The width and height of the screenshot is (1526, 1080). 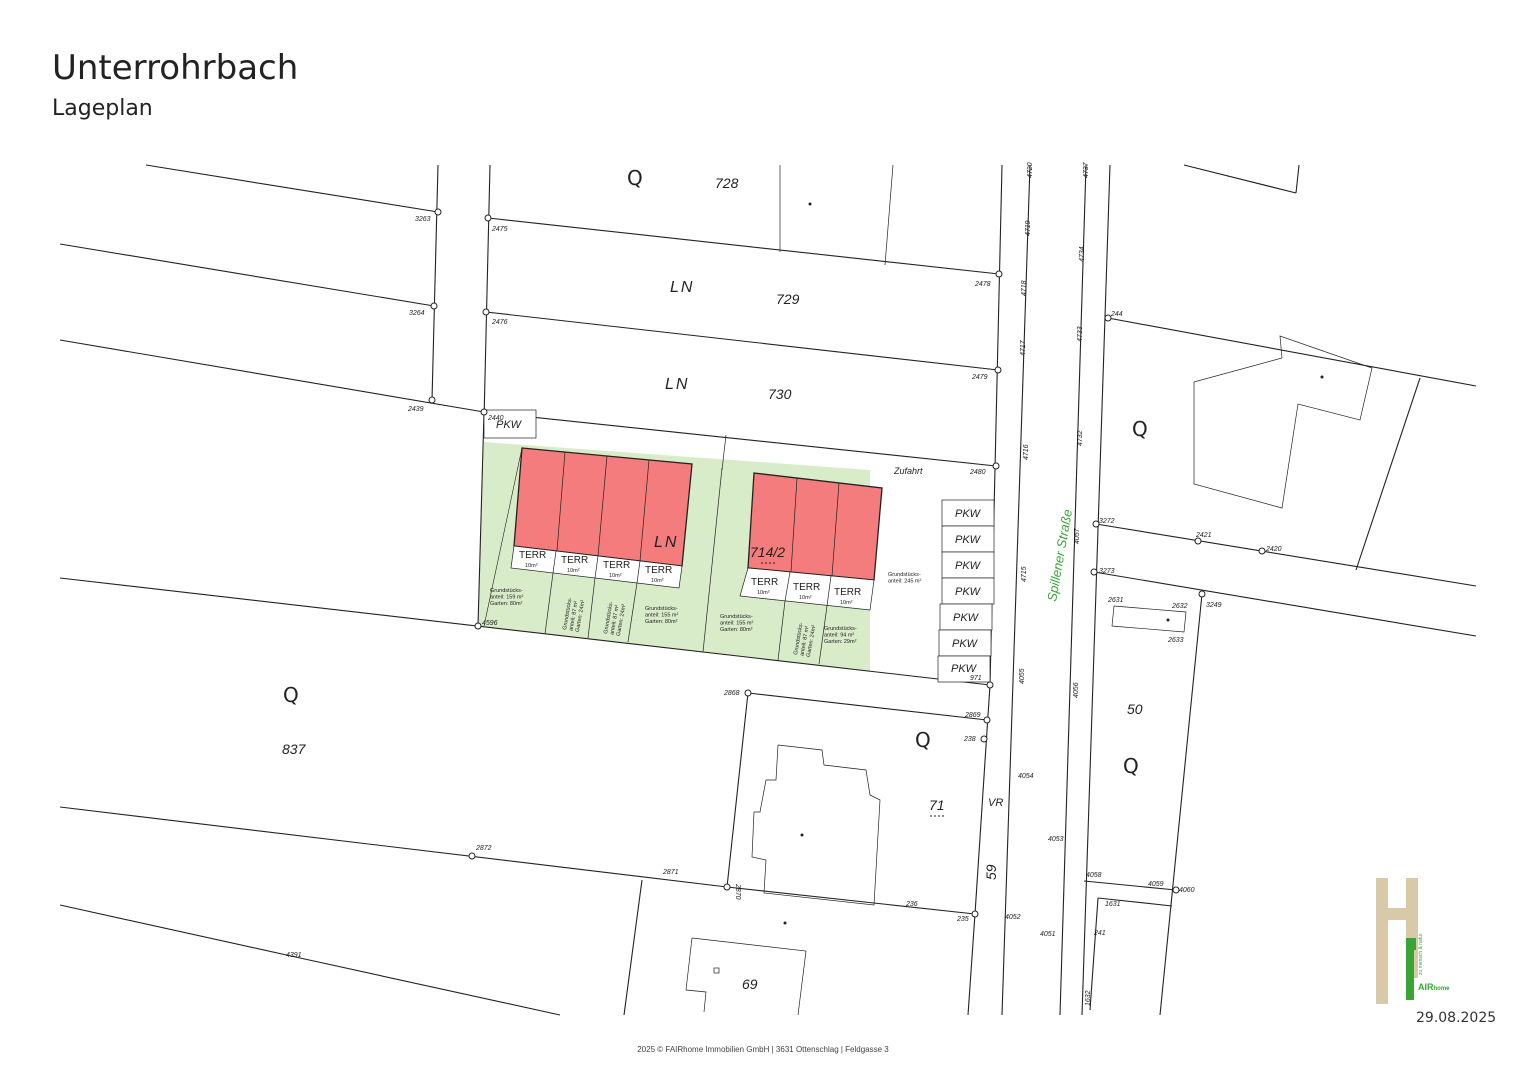 I want to click on point-label: 2871, so click(x=670, y=872).